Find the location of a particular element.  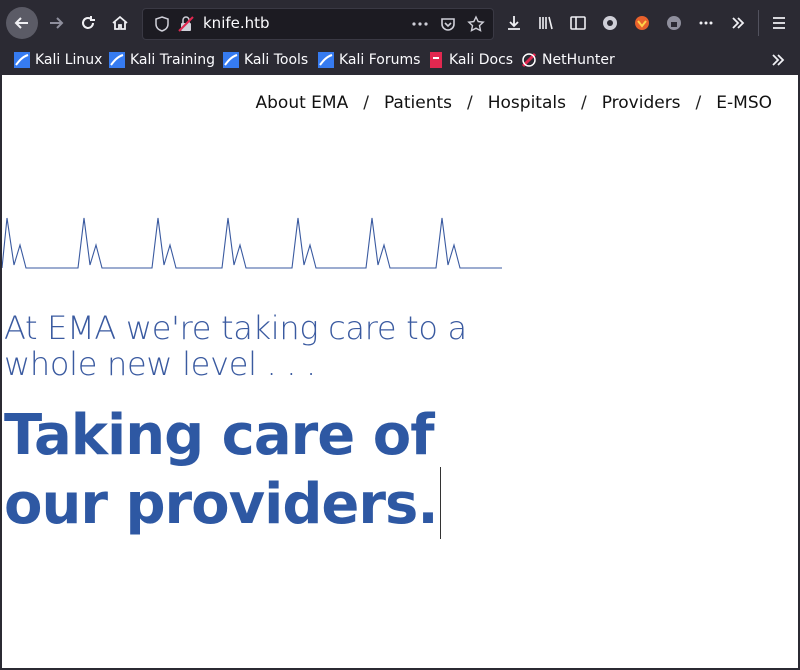

dots-icon is located at coordinates (706, 23).